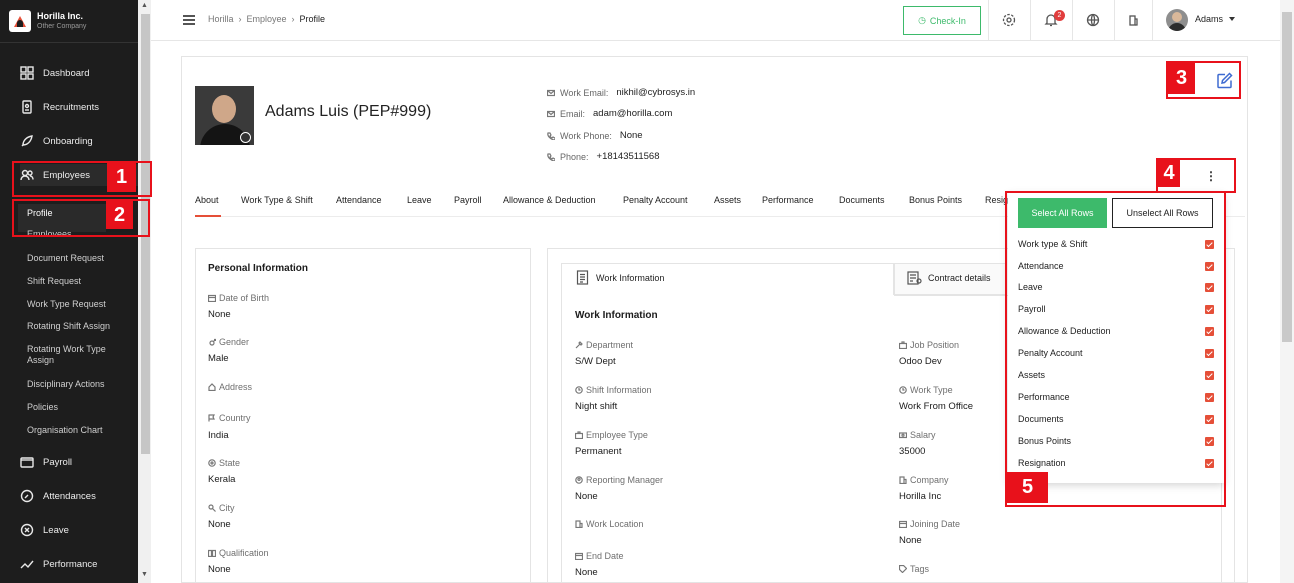  Describe the element at coordinates (586, 135) in the screenshot. I see `contact-label: Work Phone:` at that location.